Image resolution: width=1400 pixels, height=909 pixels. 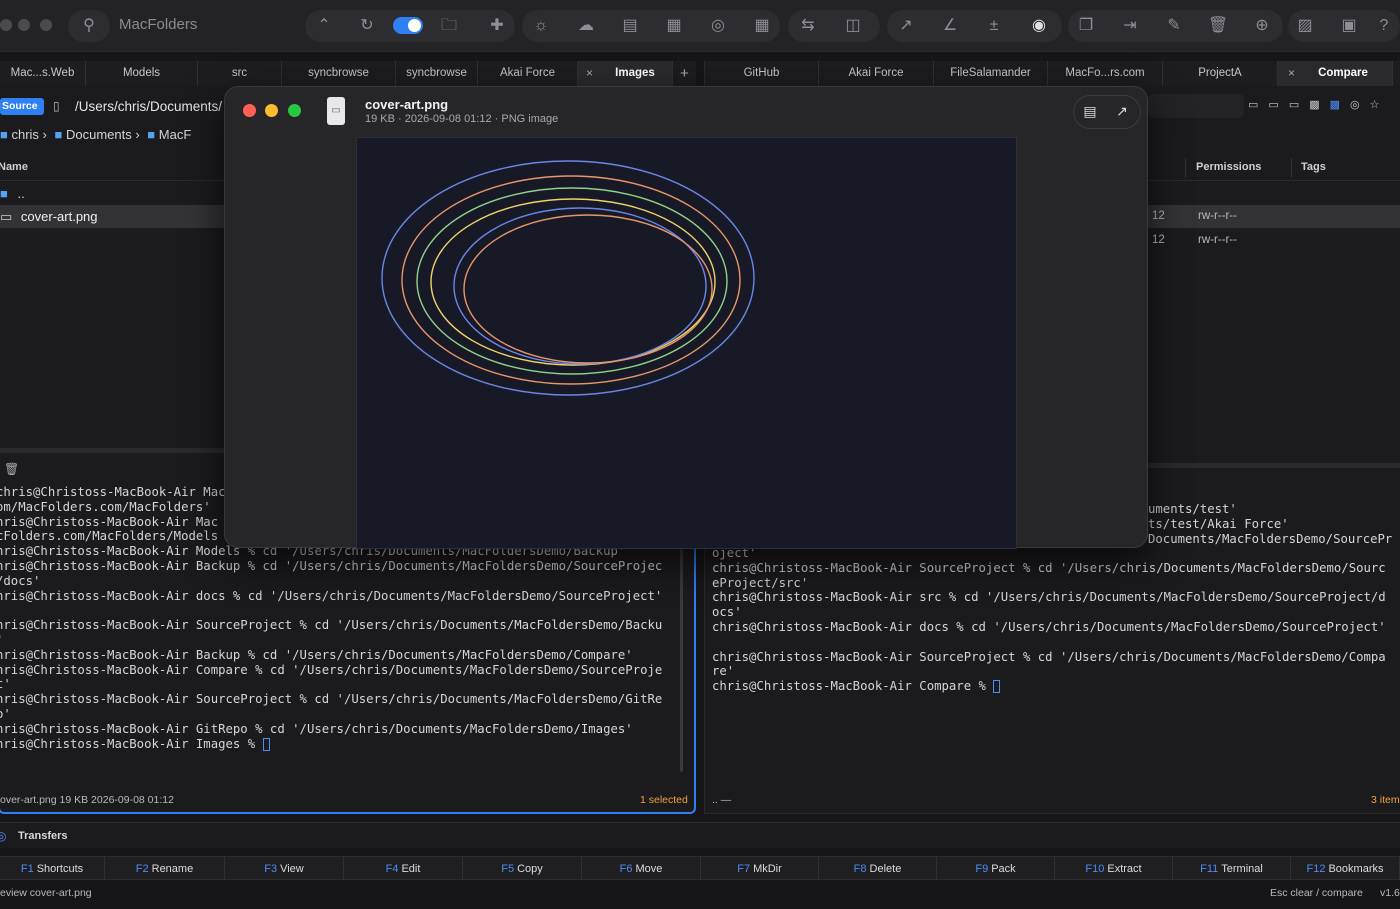 I want to click on open-with-preview-icon: ▤, so click(x=1090, y=112).